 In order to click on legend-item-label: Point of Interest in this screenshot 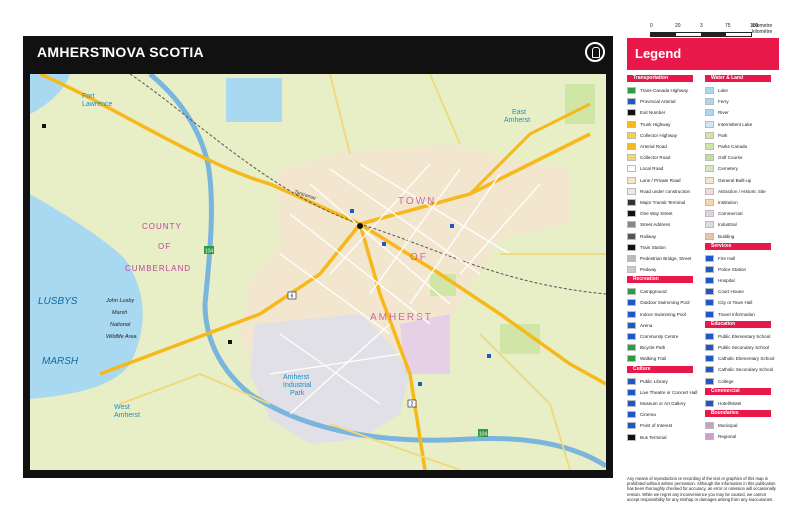, I will do `click(656, 426)`.